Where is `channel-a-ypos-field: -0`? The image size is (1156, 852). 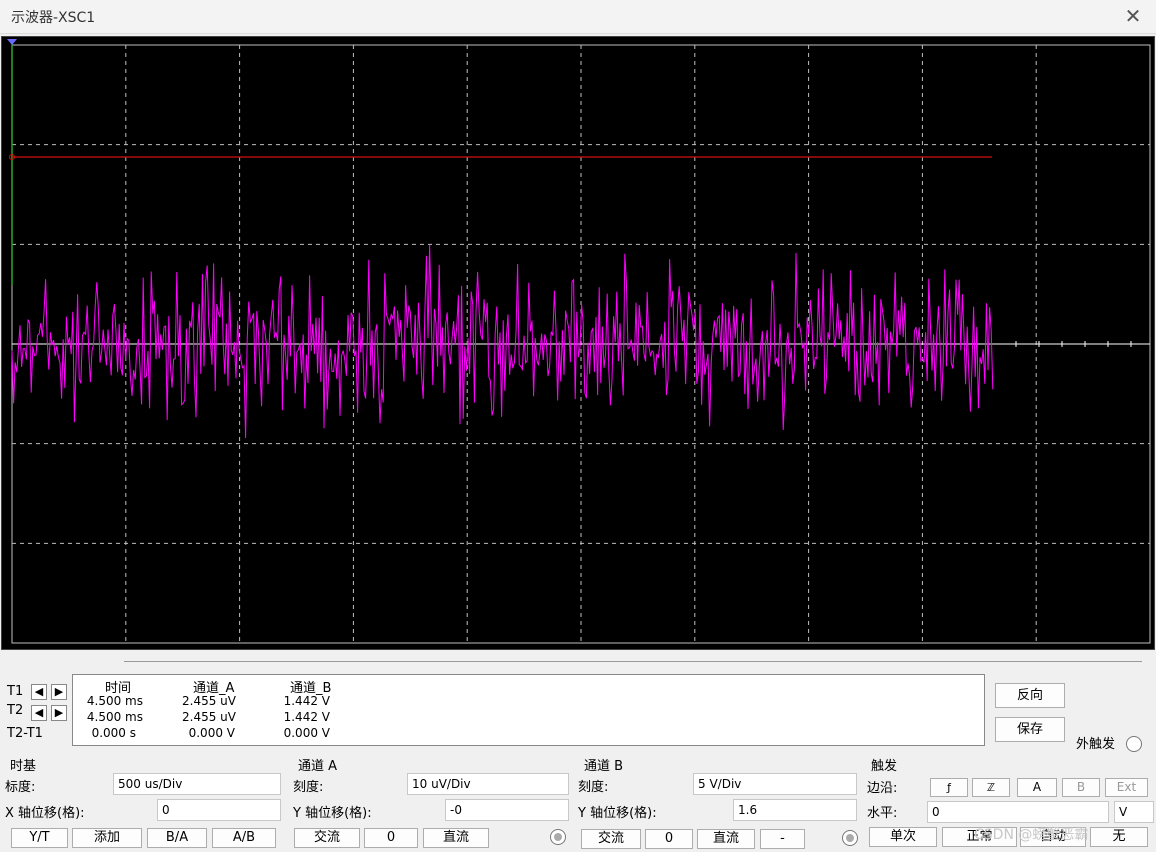
channel-a-ypos-field: -0 is located at coordinates (507, 810).